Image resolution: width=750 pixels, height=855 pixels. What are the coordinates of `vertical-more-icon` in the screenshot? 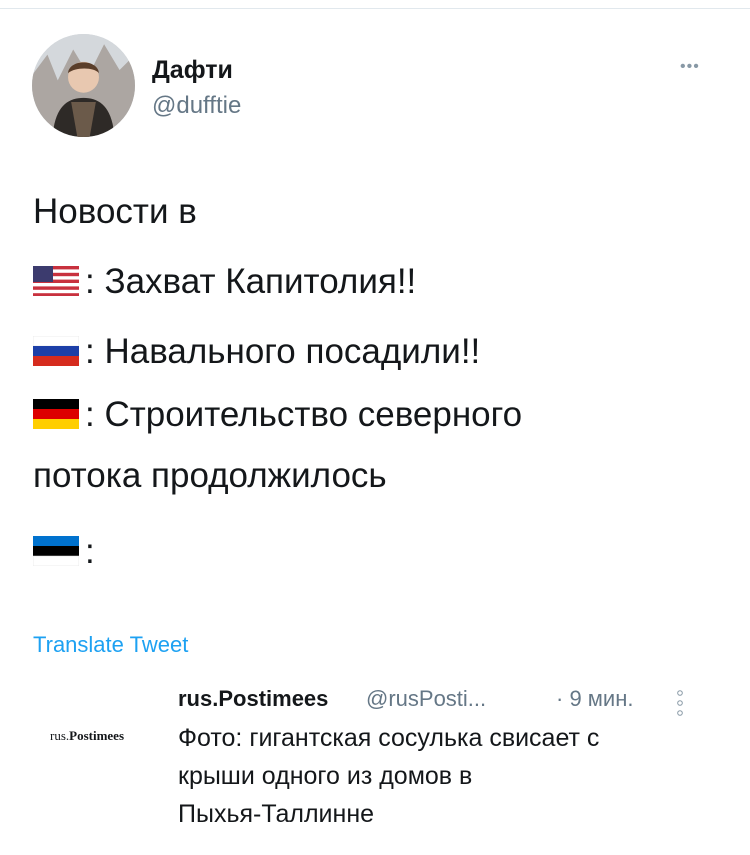 It's located at (680, 703).